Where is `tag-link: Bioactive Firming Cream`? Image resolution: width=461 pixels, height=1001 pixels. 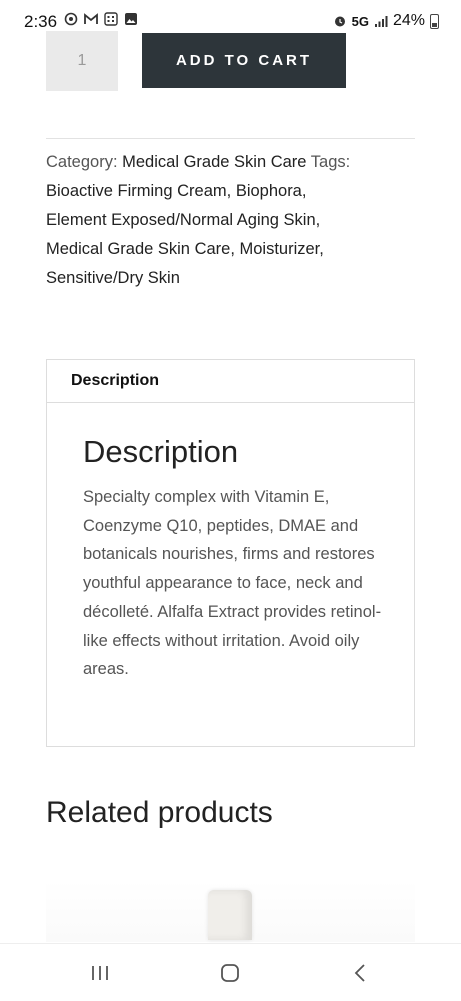
tag-link: Bioactive Firming Cream is located at coordinates (136, 191).